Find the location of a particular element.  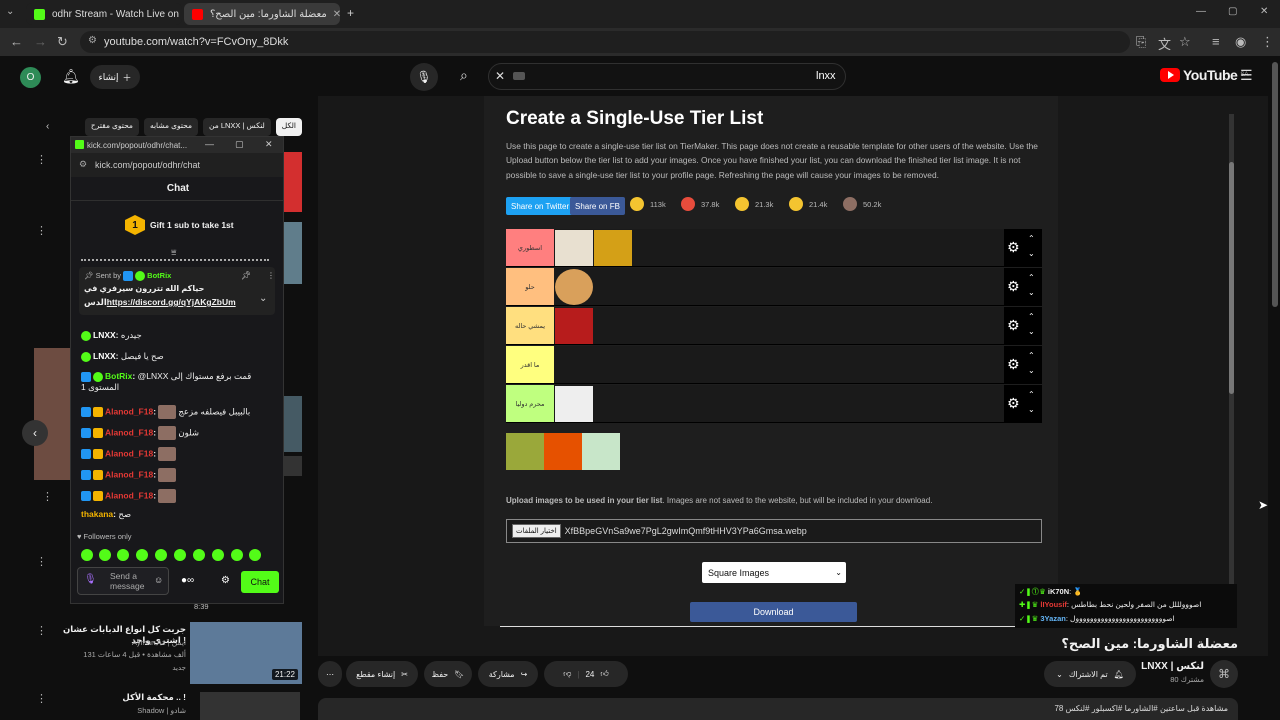

reaction-5: 50.2k is located at coordinates (862, 204).